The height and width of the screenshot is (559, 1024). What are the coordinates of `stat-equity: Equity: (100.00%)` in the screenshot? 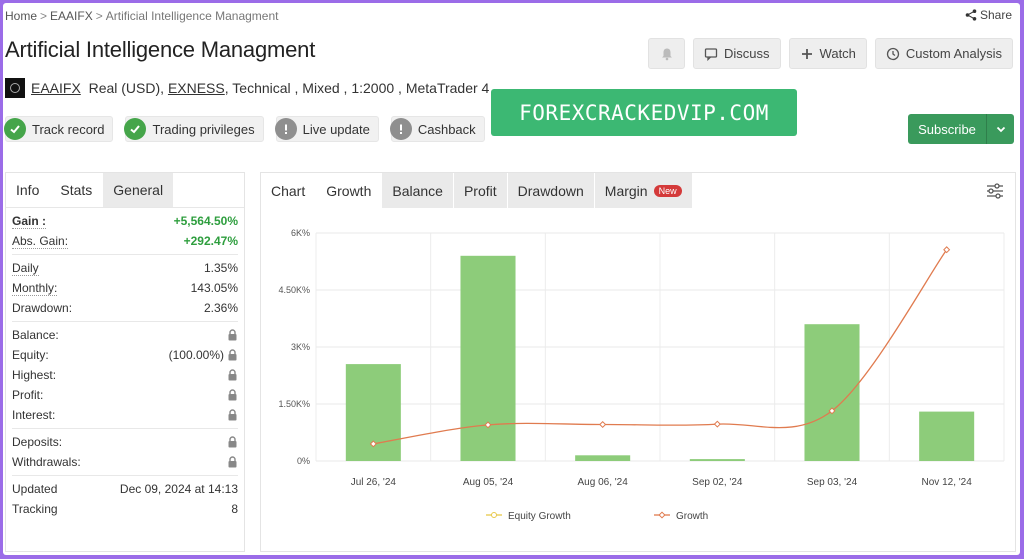 It's located at (125, 355).